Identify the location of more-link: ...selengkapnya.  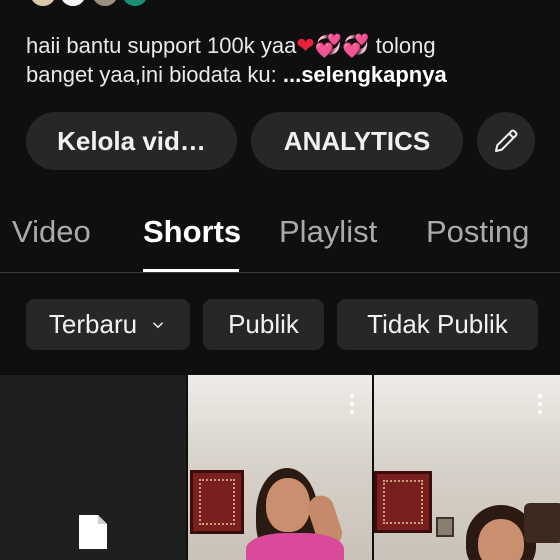
(365, 74).